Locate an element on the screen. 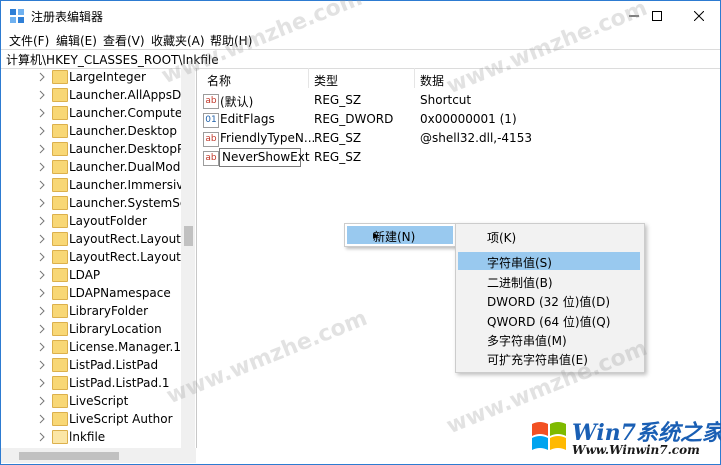 The image size is (721, 465). menu-view: 查看(V) is located at coordinates (124, 40).